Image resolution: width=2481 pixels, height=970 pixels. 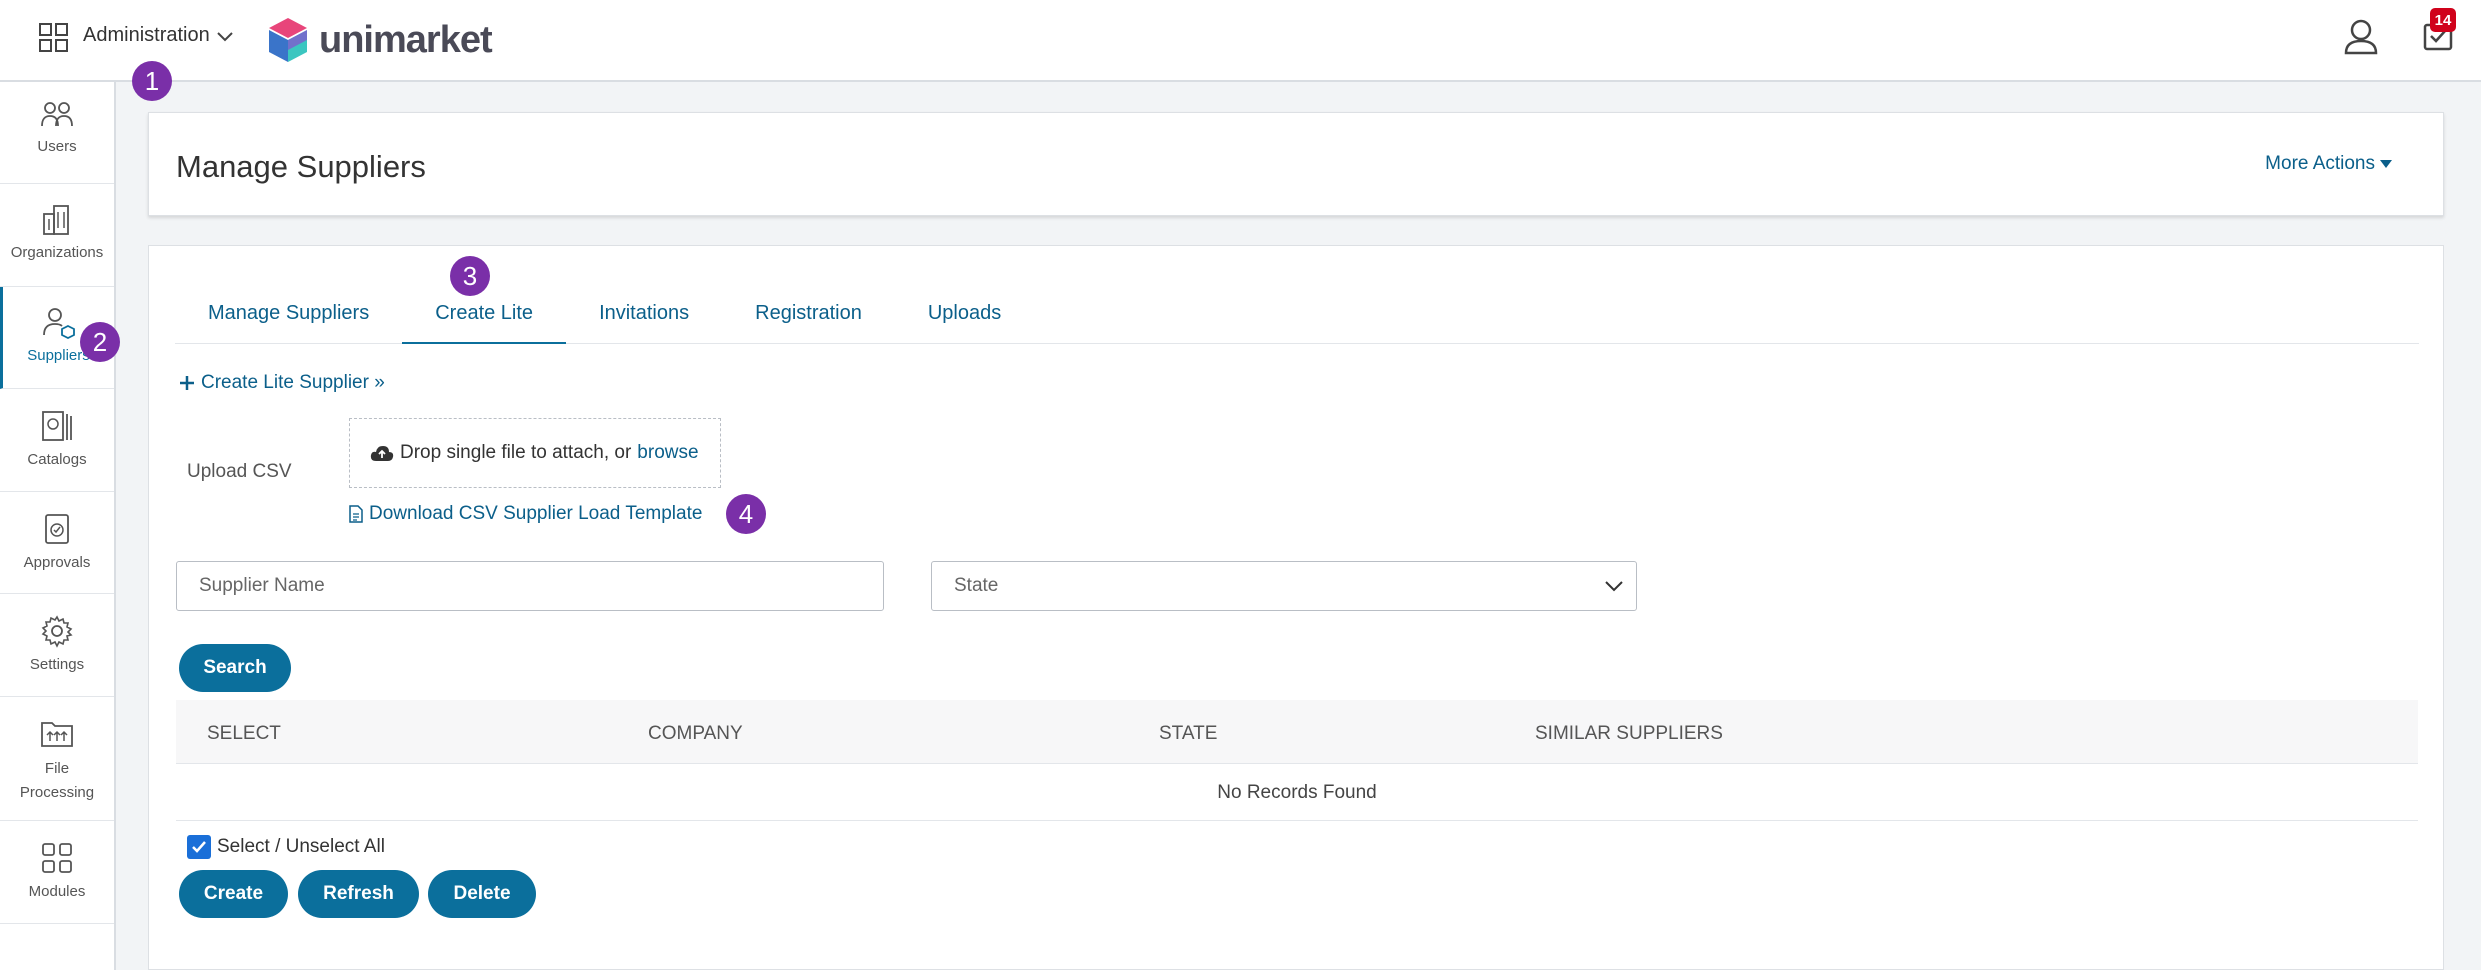 What do you see at coordinates (1240, 41) in the screenshot?
I see `top-bar: Administration unimarket 14` at bounding box center [1240, 41].